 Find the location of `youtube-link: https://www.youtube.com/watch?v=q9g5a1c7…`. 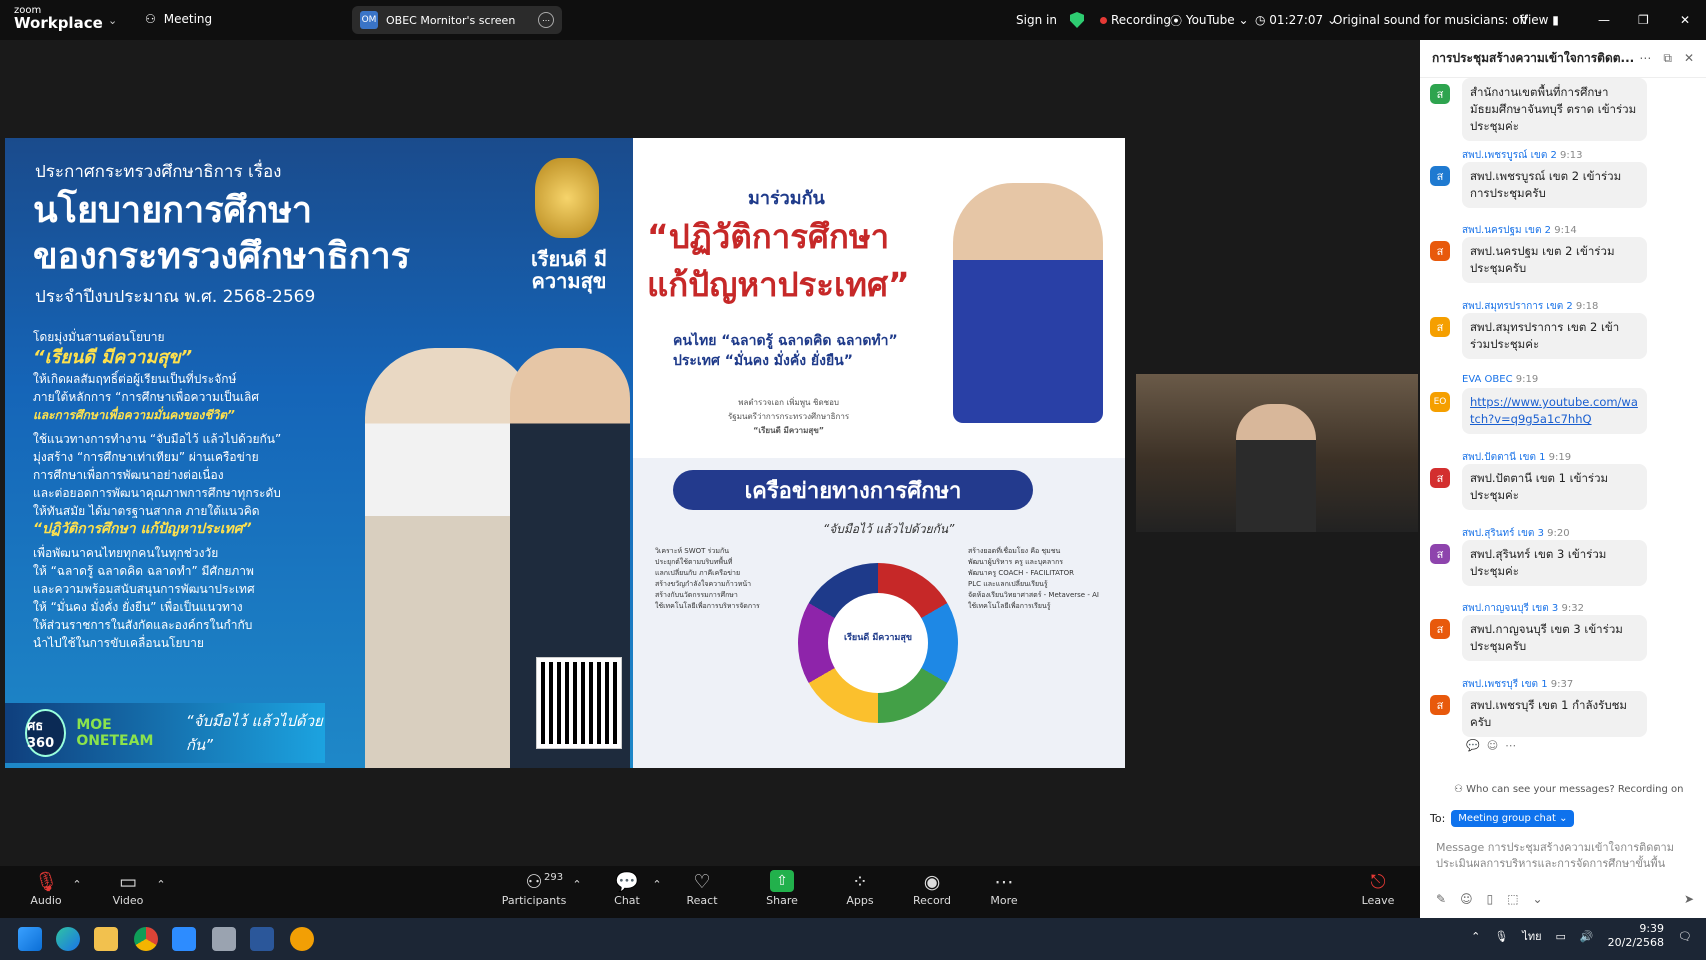

youtube-link: https://www.youtube.com/watch?v=q9g5a1c7… is located at coordinates (1554, 410).